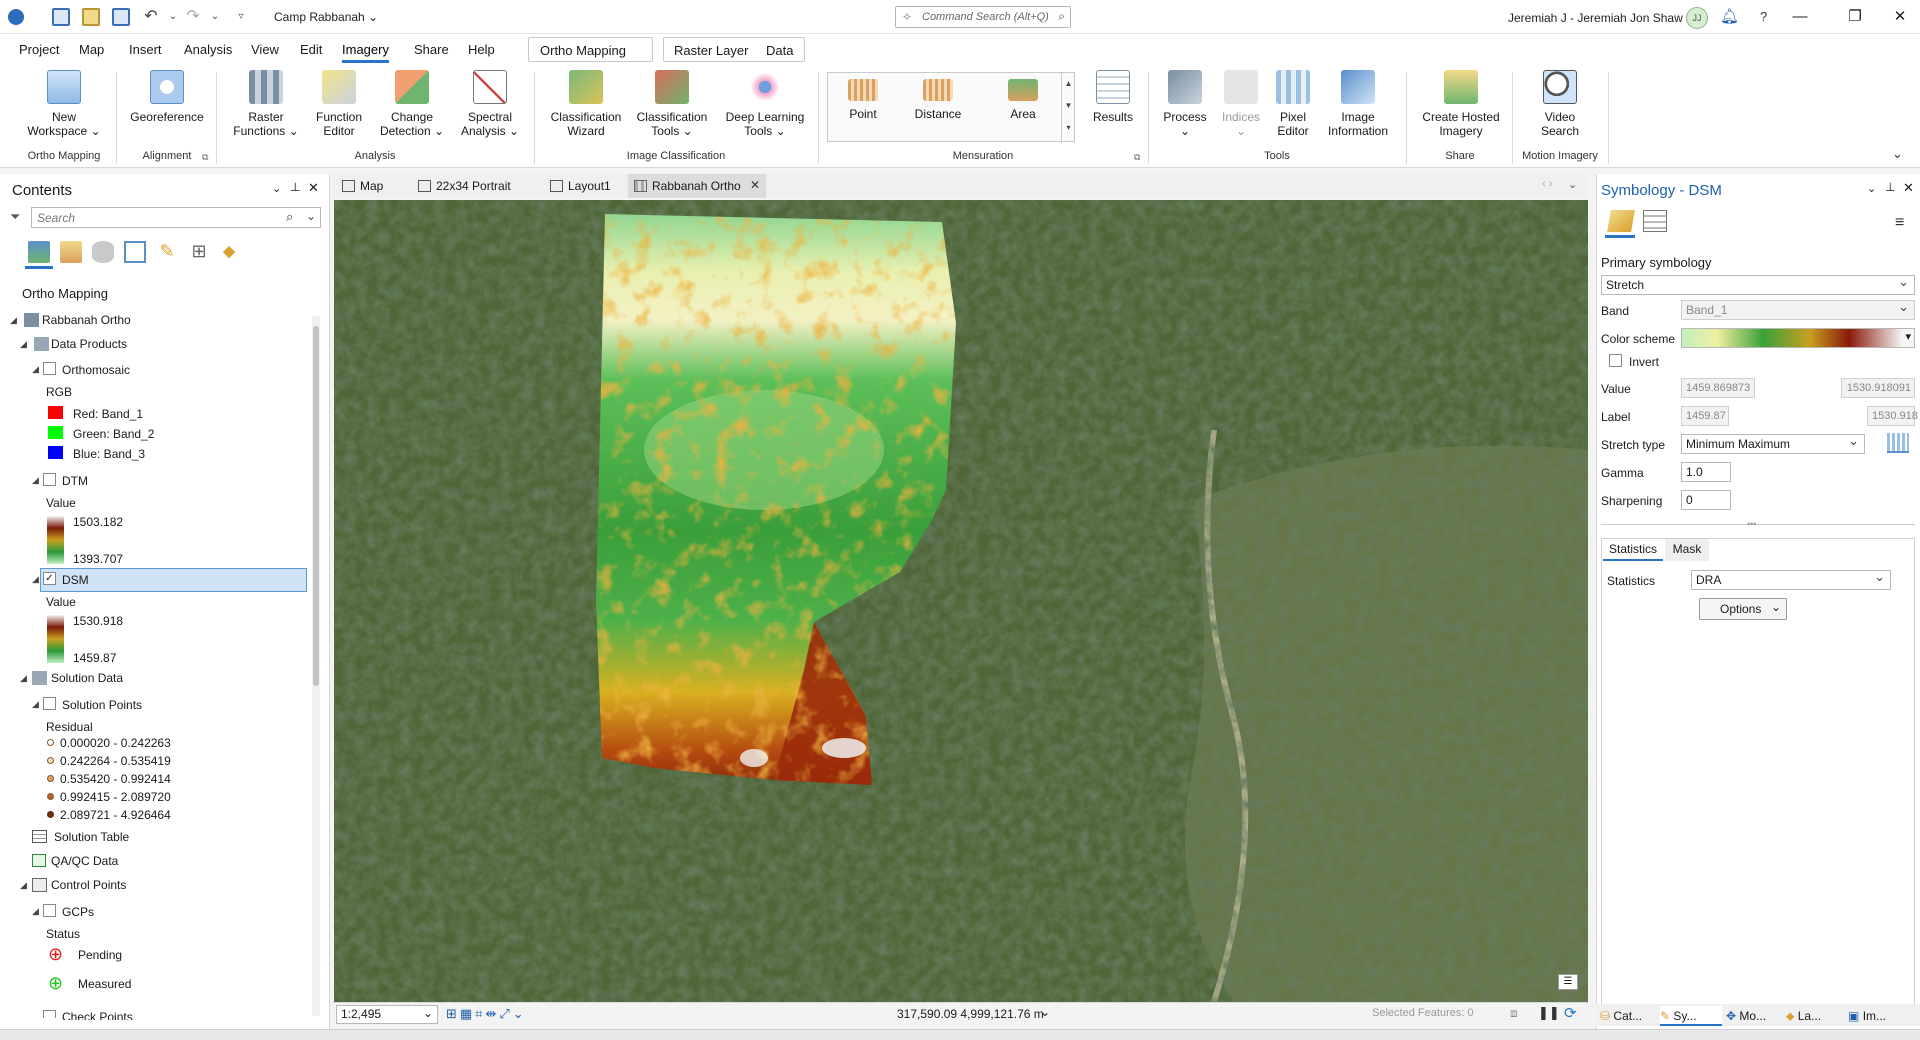 The image size is (1920, 1040). What do you see at coordinates (1751, 524) in the screenshot?
I see `splitter-grip-icon: •••` at bounding box center [1751, 524].